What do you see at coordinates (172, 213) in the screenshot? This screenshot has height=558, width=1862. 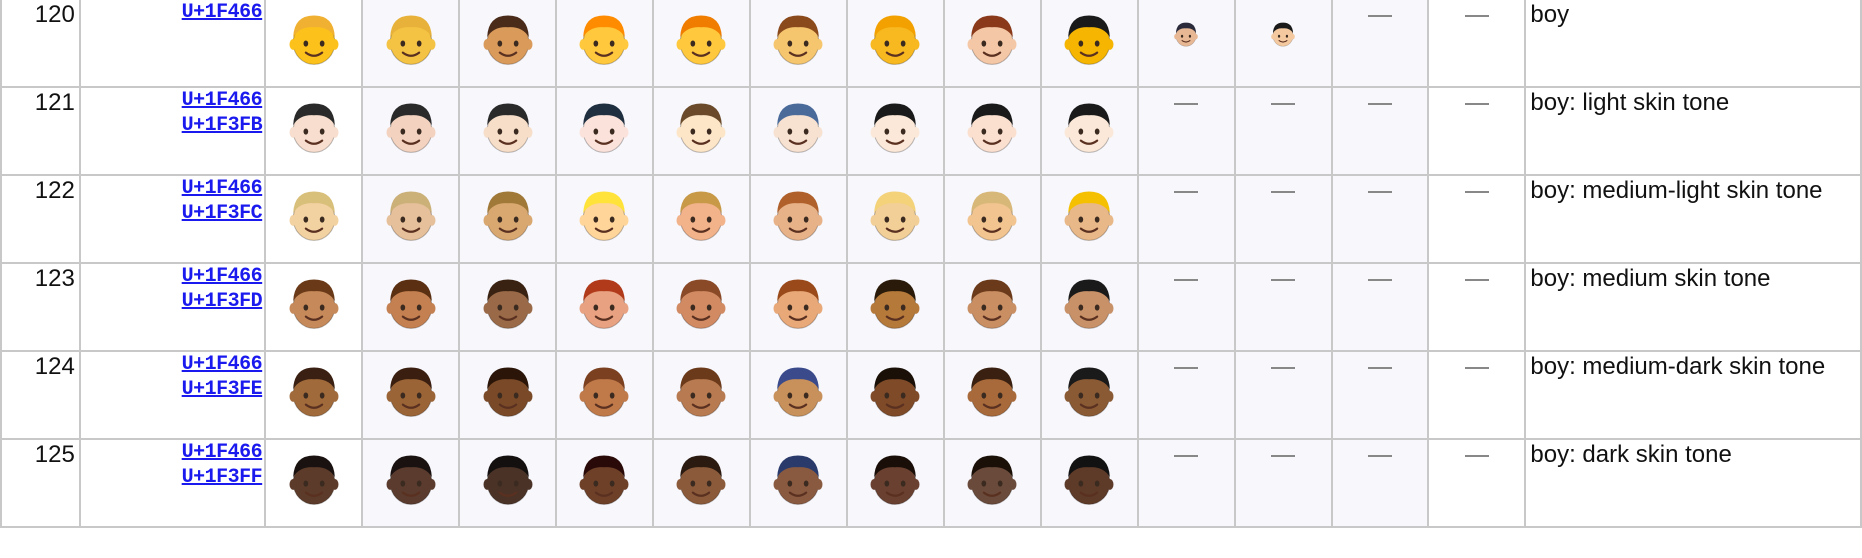 I see `code-point-link: U+1F3FC` at bounding box center [172, 213].